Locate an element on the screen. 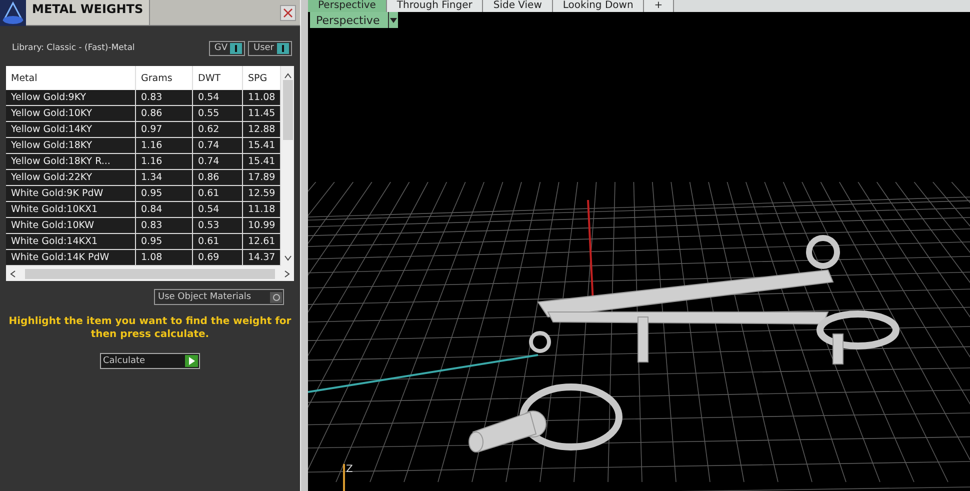 This screenshot has height=491, width=970. toggle-button: User is located at coordinates (270, 48).